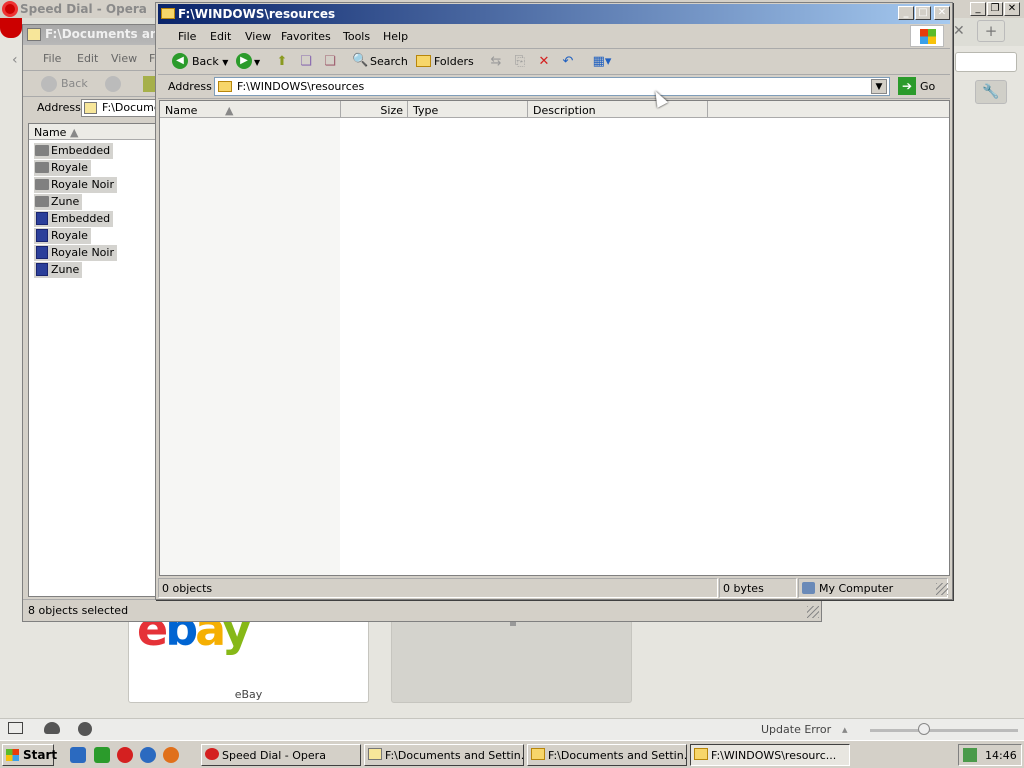  What do you see at coordinates (374, 109) in the screenshot?
I see `column-header-size: Size` at bounding box center [374, 109].